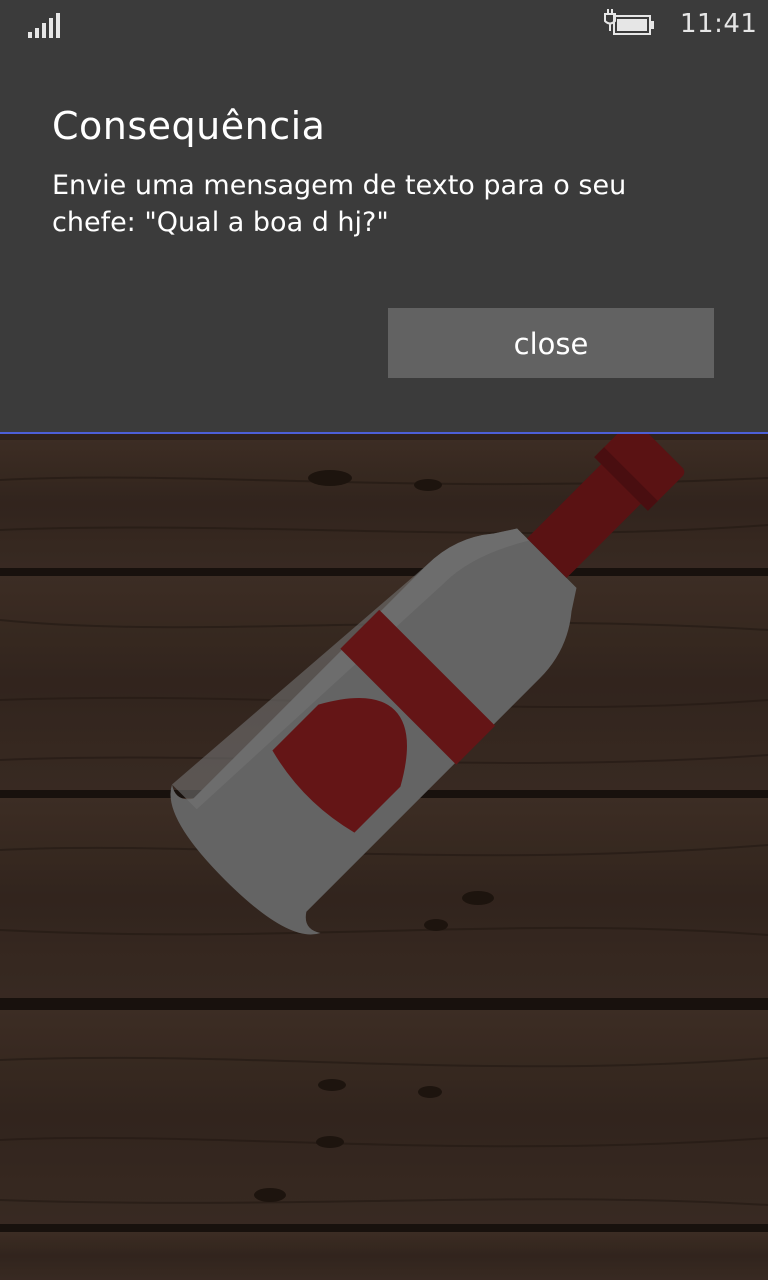 The height and width of the screenshot is (1280, 768). Describe the element at coordinates (189, 126) in the screenshot. I see `dialog-title: Consequência` at that location.